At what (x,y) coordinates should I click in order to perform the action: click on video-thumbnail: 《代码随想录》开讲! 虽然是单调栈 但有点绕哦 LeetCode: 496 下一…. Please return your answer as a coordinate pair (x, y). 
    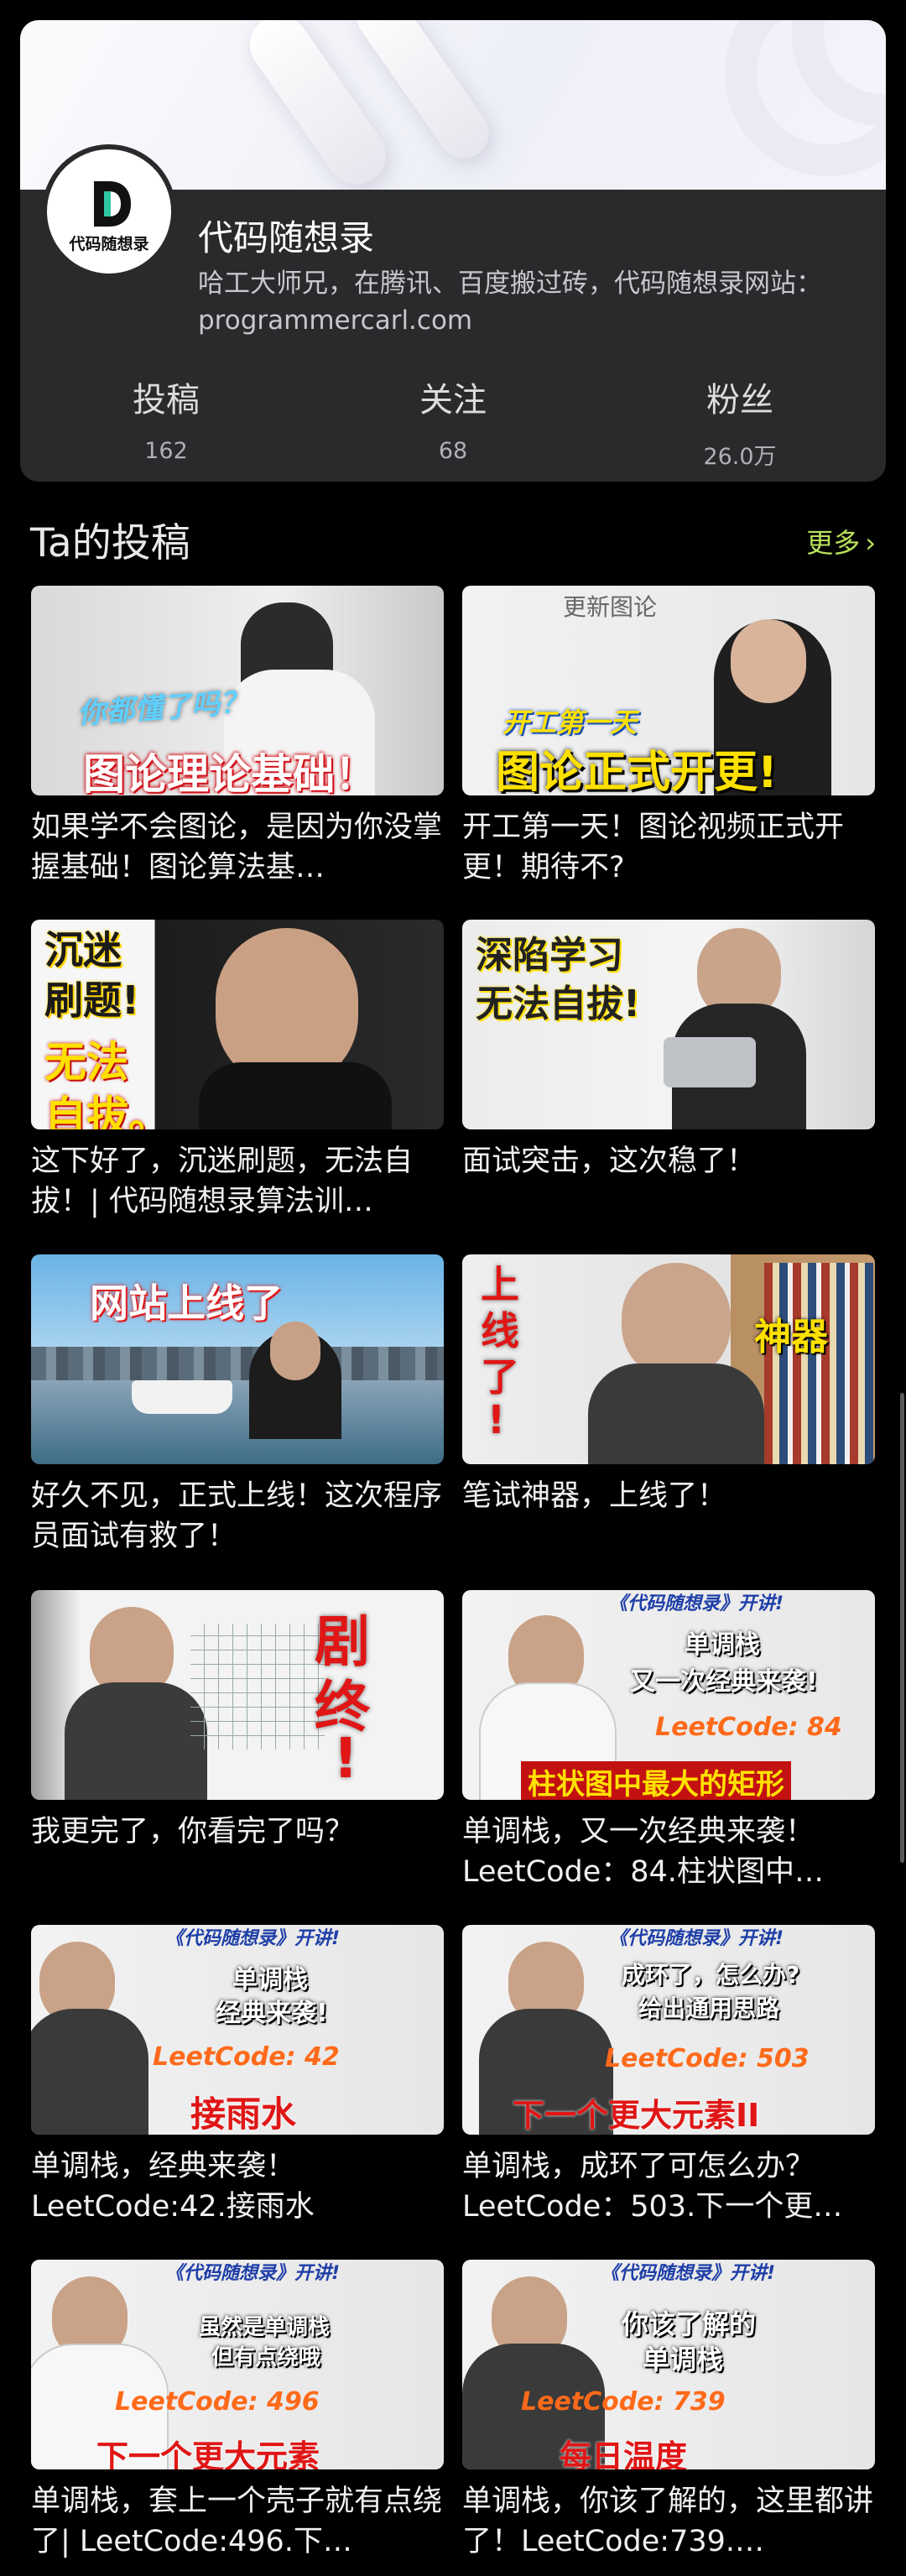
    Looking at the image, I should click on (238, 2364).